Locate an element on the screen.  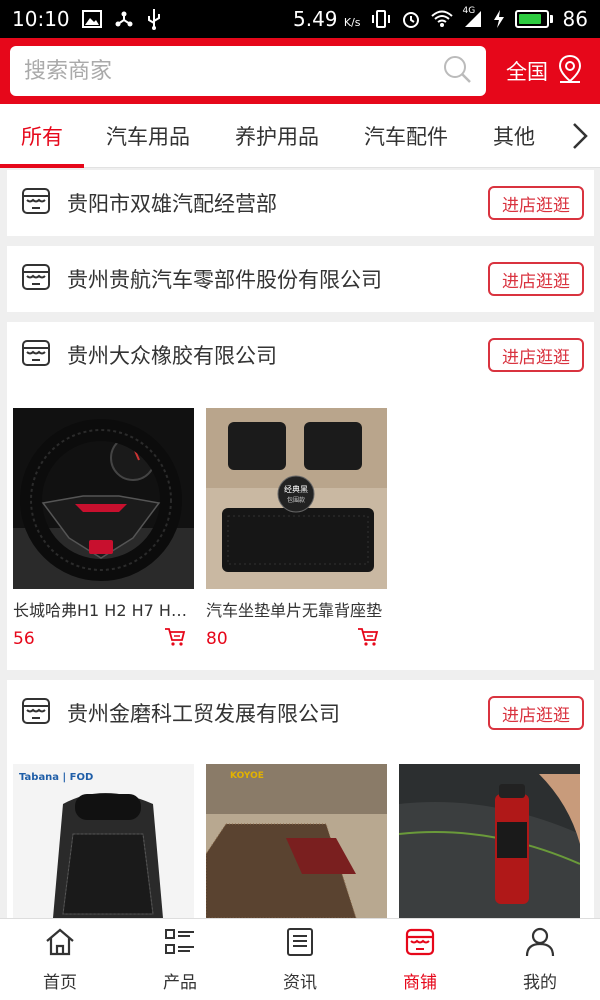
nav-products-label: 产品 is located at coordinates (180, 982).